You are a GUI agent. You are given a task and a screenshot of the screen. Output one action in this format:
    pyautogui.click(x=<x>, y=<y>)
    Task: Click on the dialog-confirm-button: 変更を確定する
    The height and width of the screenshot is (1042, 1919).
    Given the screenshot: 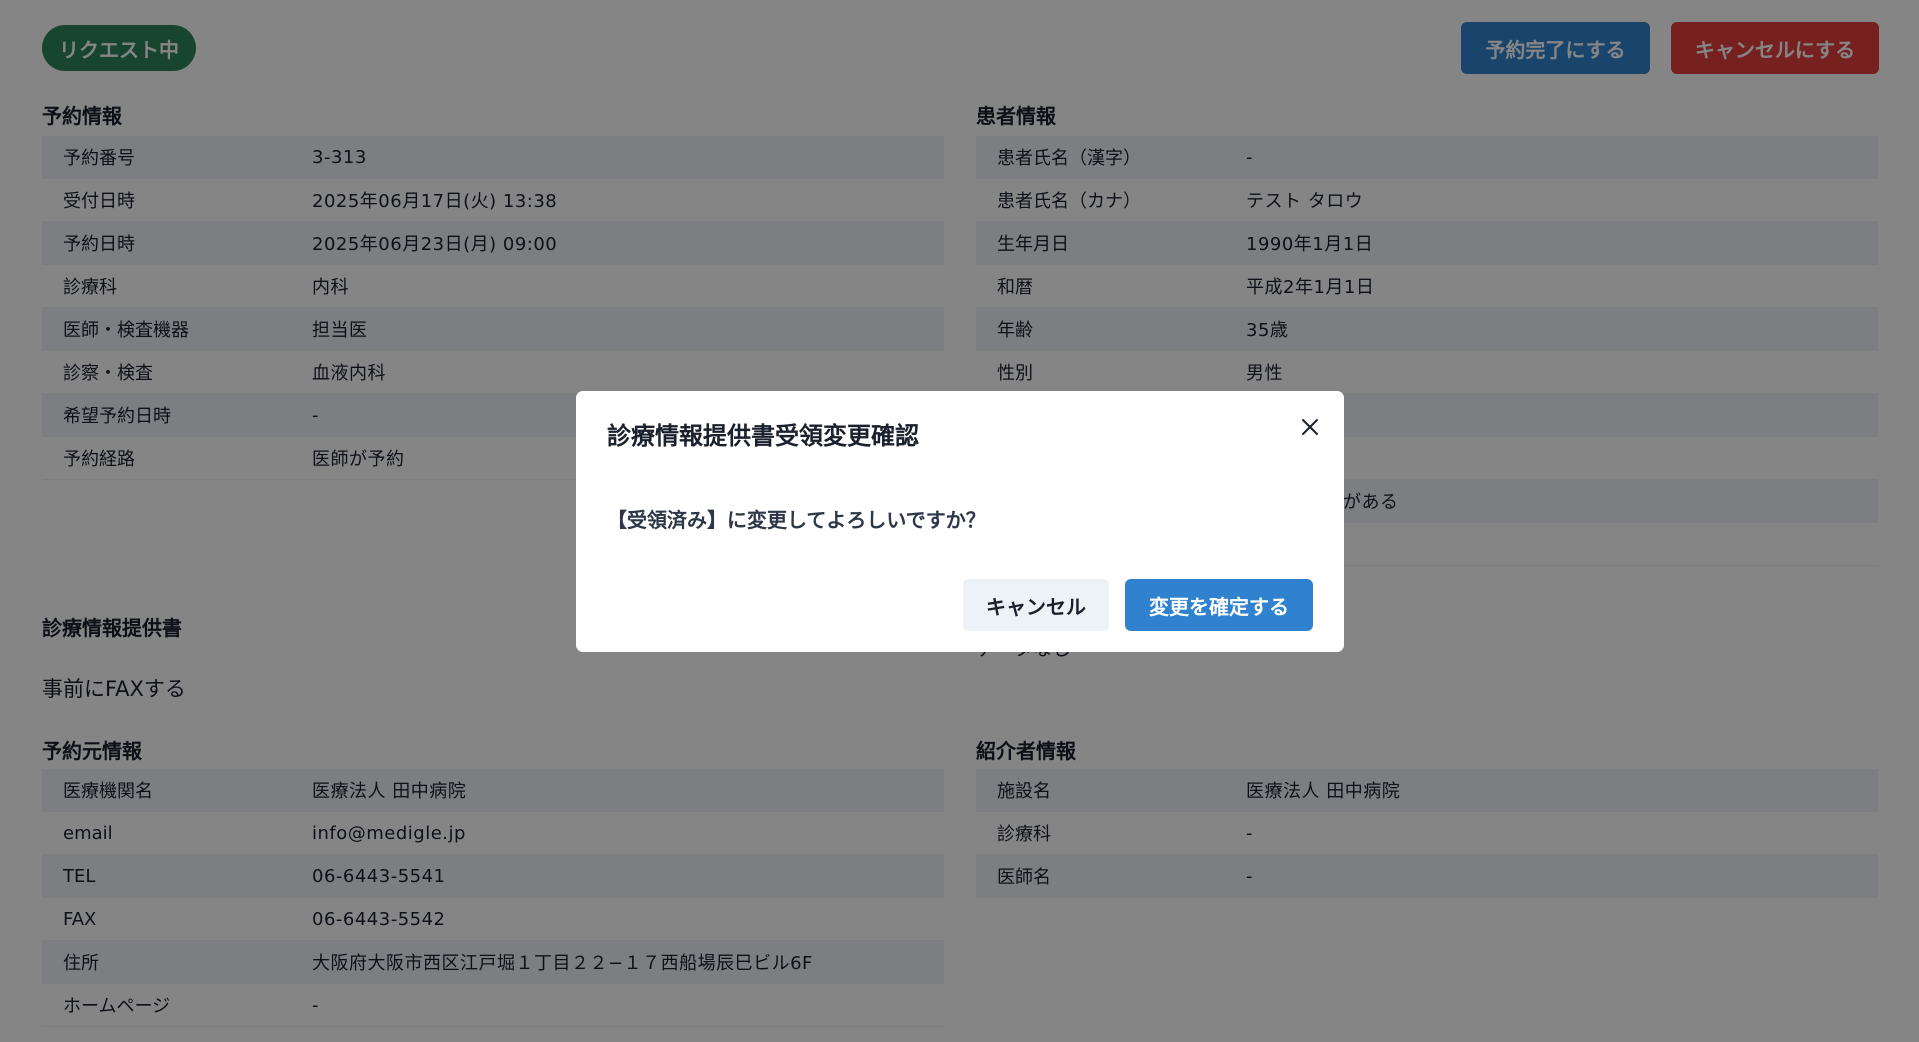 What is the action you would take?
    pyautogui.click(x=1219, y=605)
    